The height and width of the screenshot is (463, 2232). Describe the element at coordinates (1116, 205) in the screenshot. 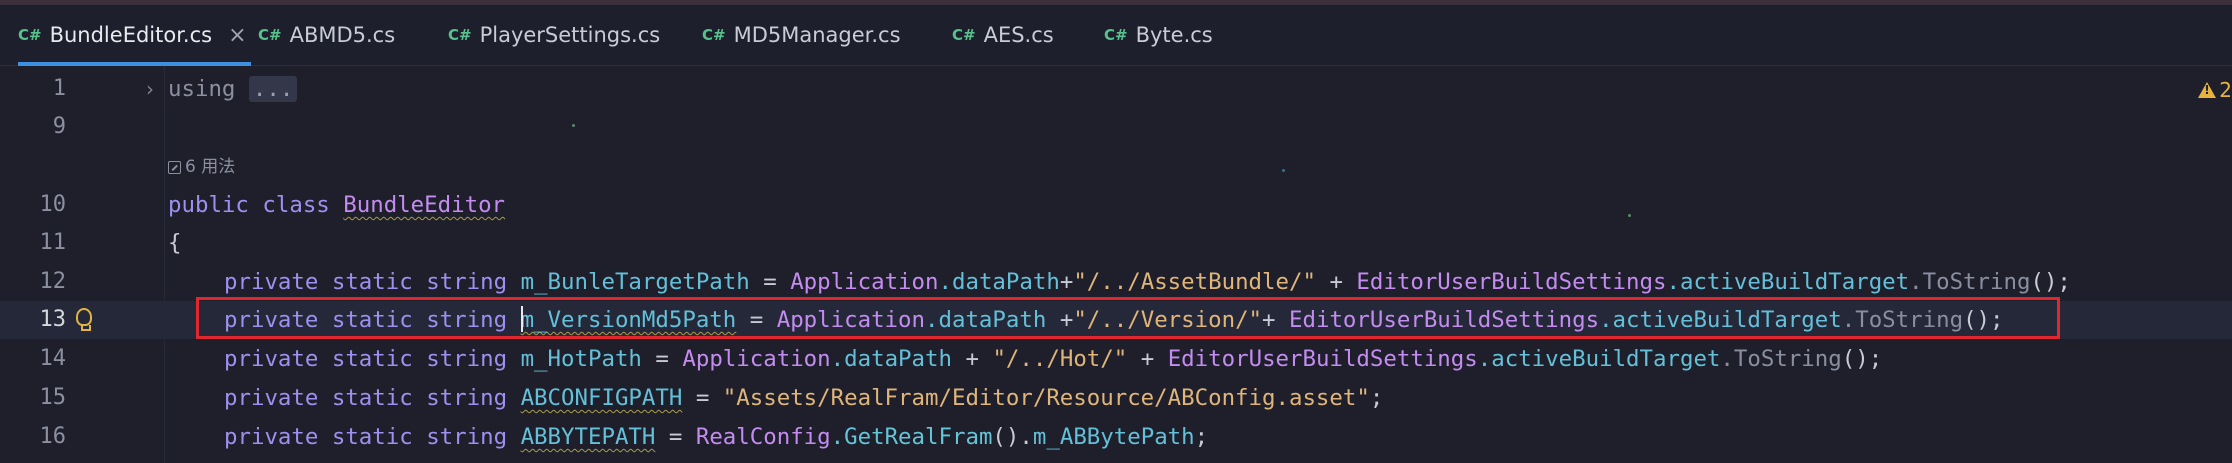

I see `code-line: 10 public class BundleEditor` at that location.